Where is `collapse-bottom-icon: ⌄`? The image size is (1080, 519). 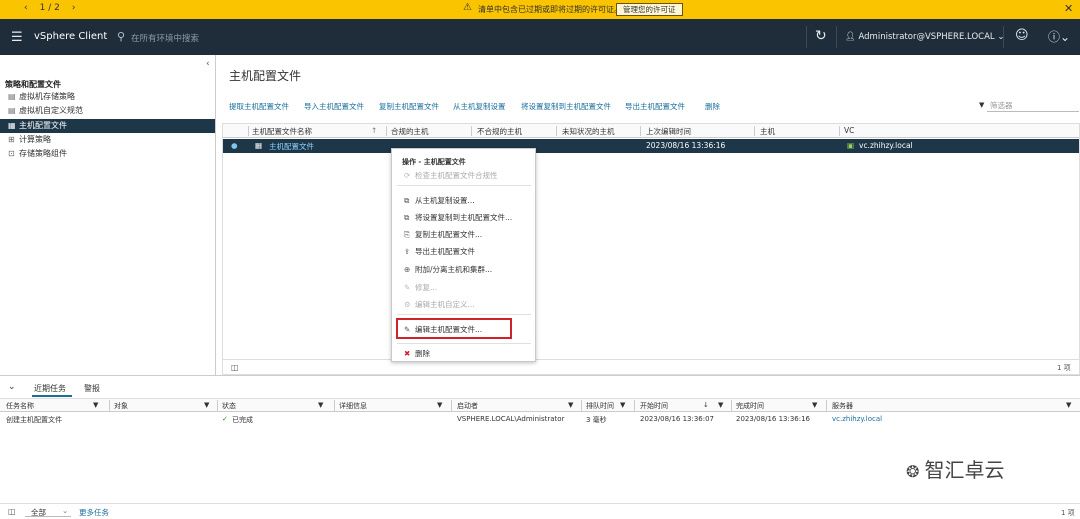 collapse-bottom-icon: ⌄ is located at coordinates (12, 387).